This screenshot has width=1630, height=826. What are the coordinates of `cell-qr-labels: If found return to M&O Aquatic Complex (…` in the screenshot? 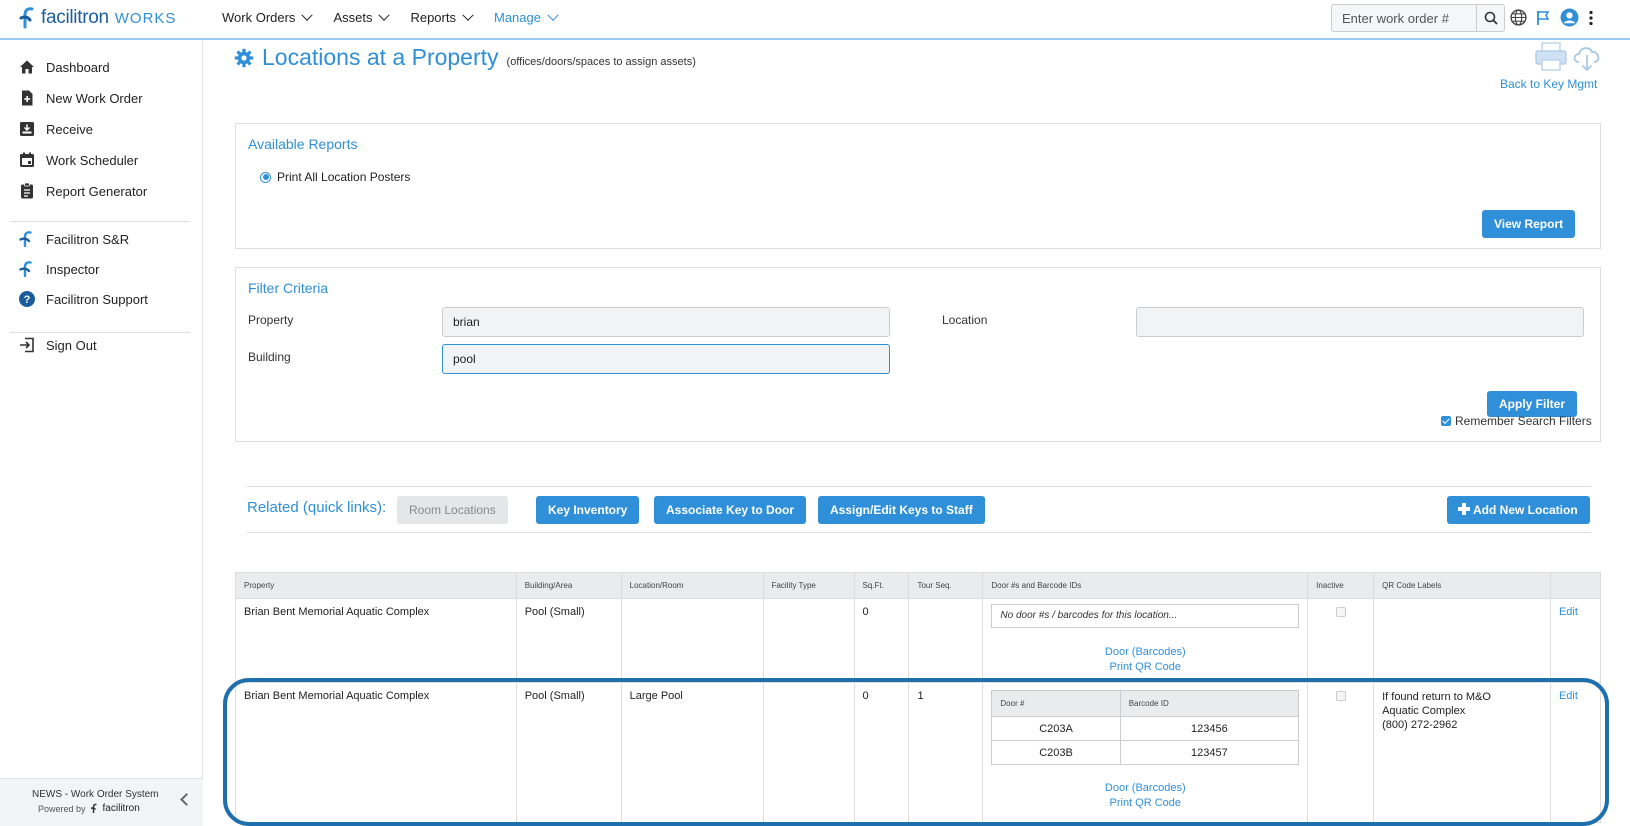 It's located at (1462, 752).